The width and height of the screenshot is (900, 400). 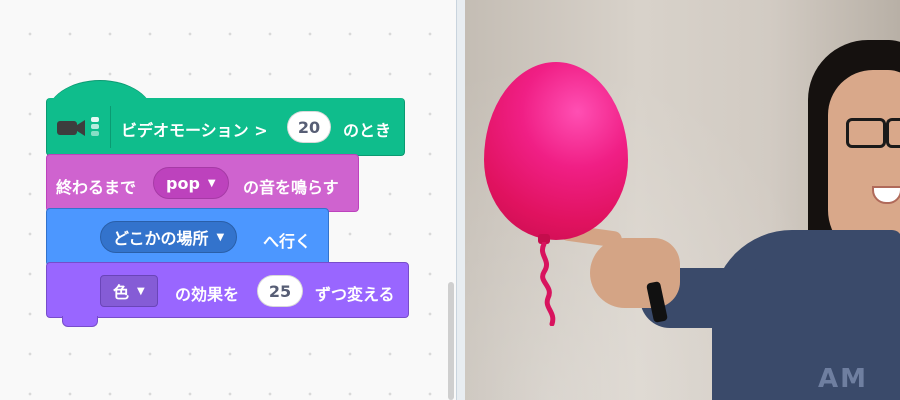 What do you see at coordinates (121, 292) in the screenshot?
I see `effect-dropdown-value: 色` at bounding box center [121, 292].